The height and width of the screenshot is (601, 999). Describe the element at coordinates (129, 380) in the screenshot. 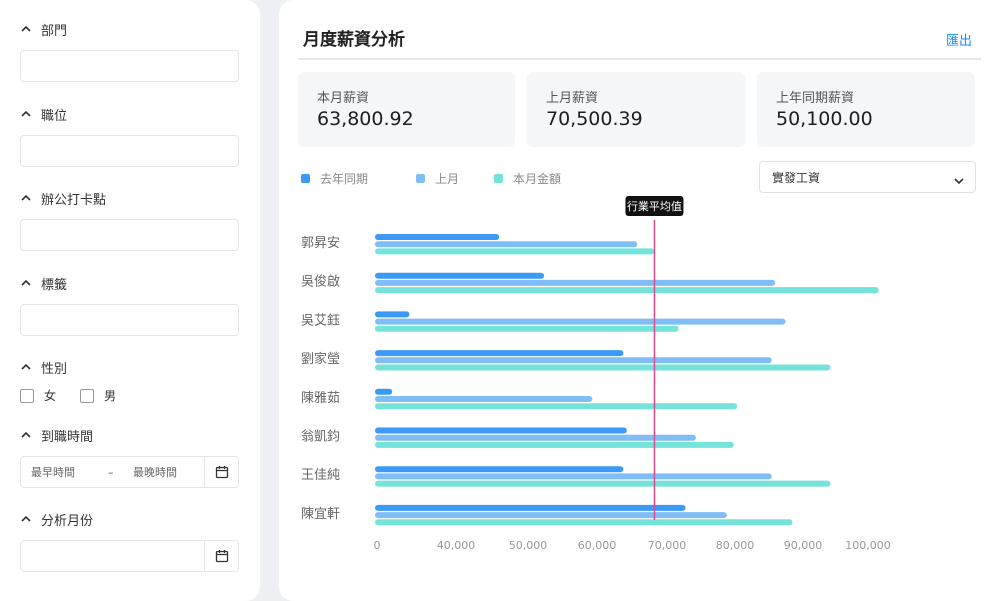

I see `filter-gender: 性別 女 男` at that location.